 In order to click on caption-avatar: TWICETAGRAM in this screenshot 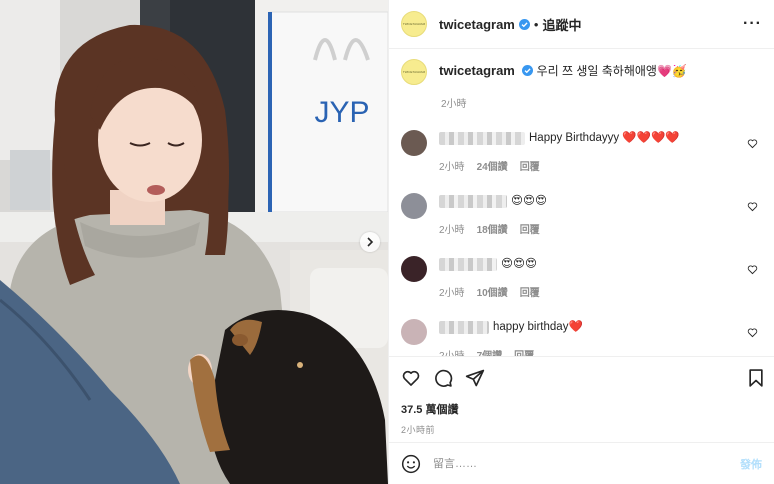, I will do `click(414, 72)`.